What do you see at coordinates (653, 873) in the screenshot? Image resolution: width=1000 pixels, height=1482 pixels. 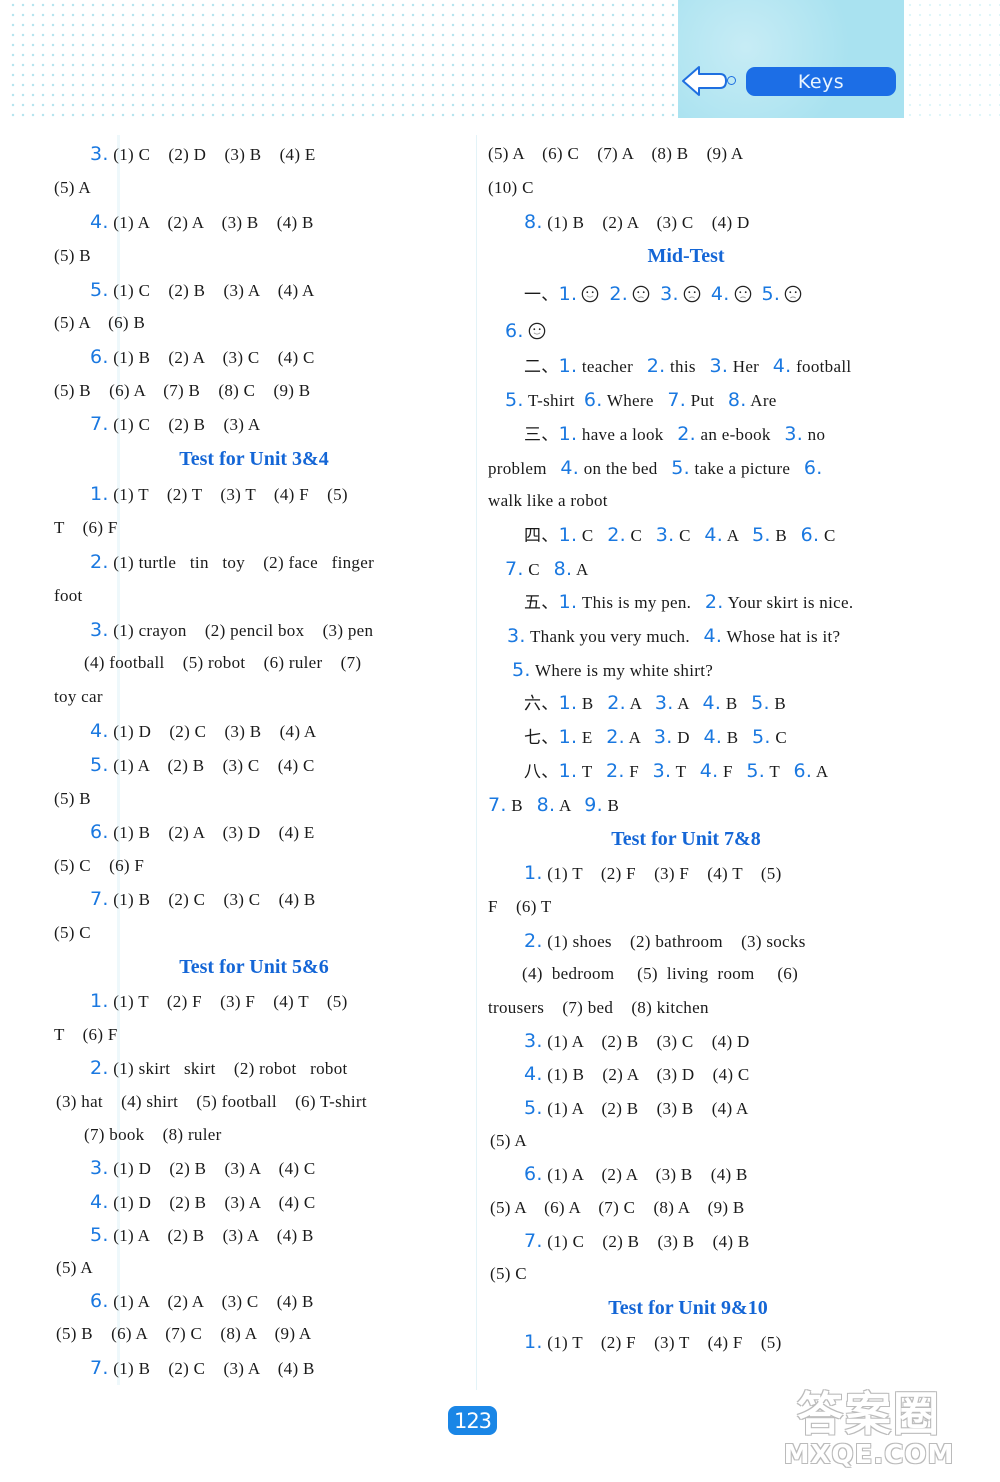 I see `answer-line: 1. (1) T (2) F (3) F (4) T (5)` at bounding box center [653, 873].